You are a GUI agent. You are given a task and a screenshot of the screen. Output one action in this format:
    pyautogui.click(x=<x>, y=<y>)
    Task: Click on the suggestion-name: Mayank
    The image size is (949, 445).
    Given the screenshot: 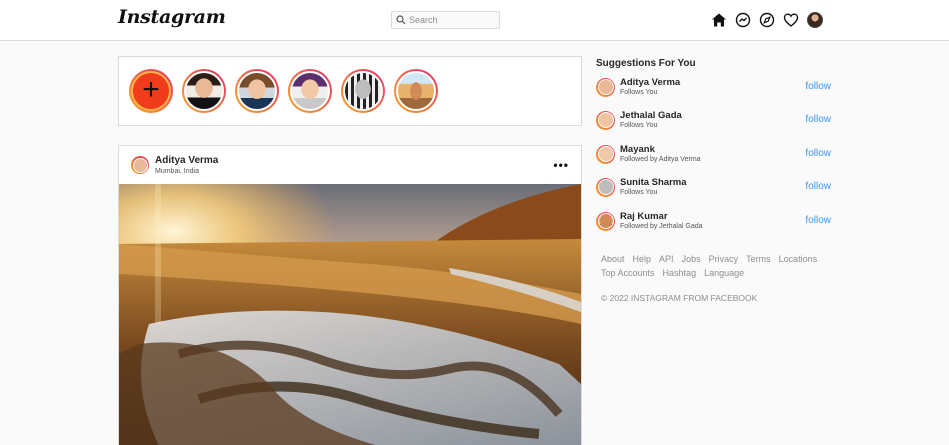 What is the action you would take?
    pyautogui.click(x=660, y=149)
    